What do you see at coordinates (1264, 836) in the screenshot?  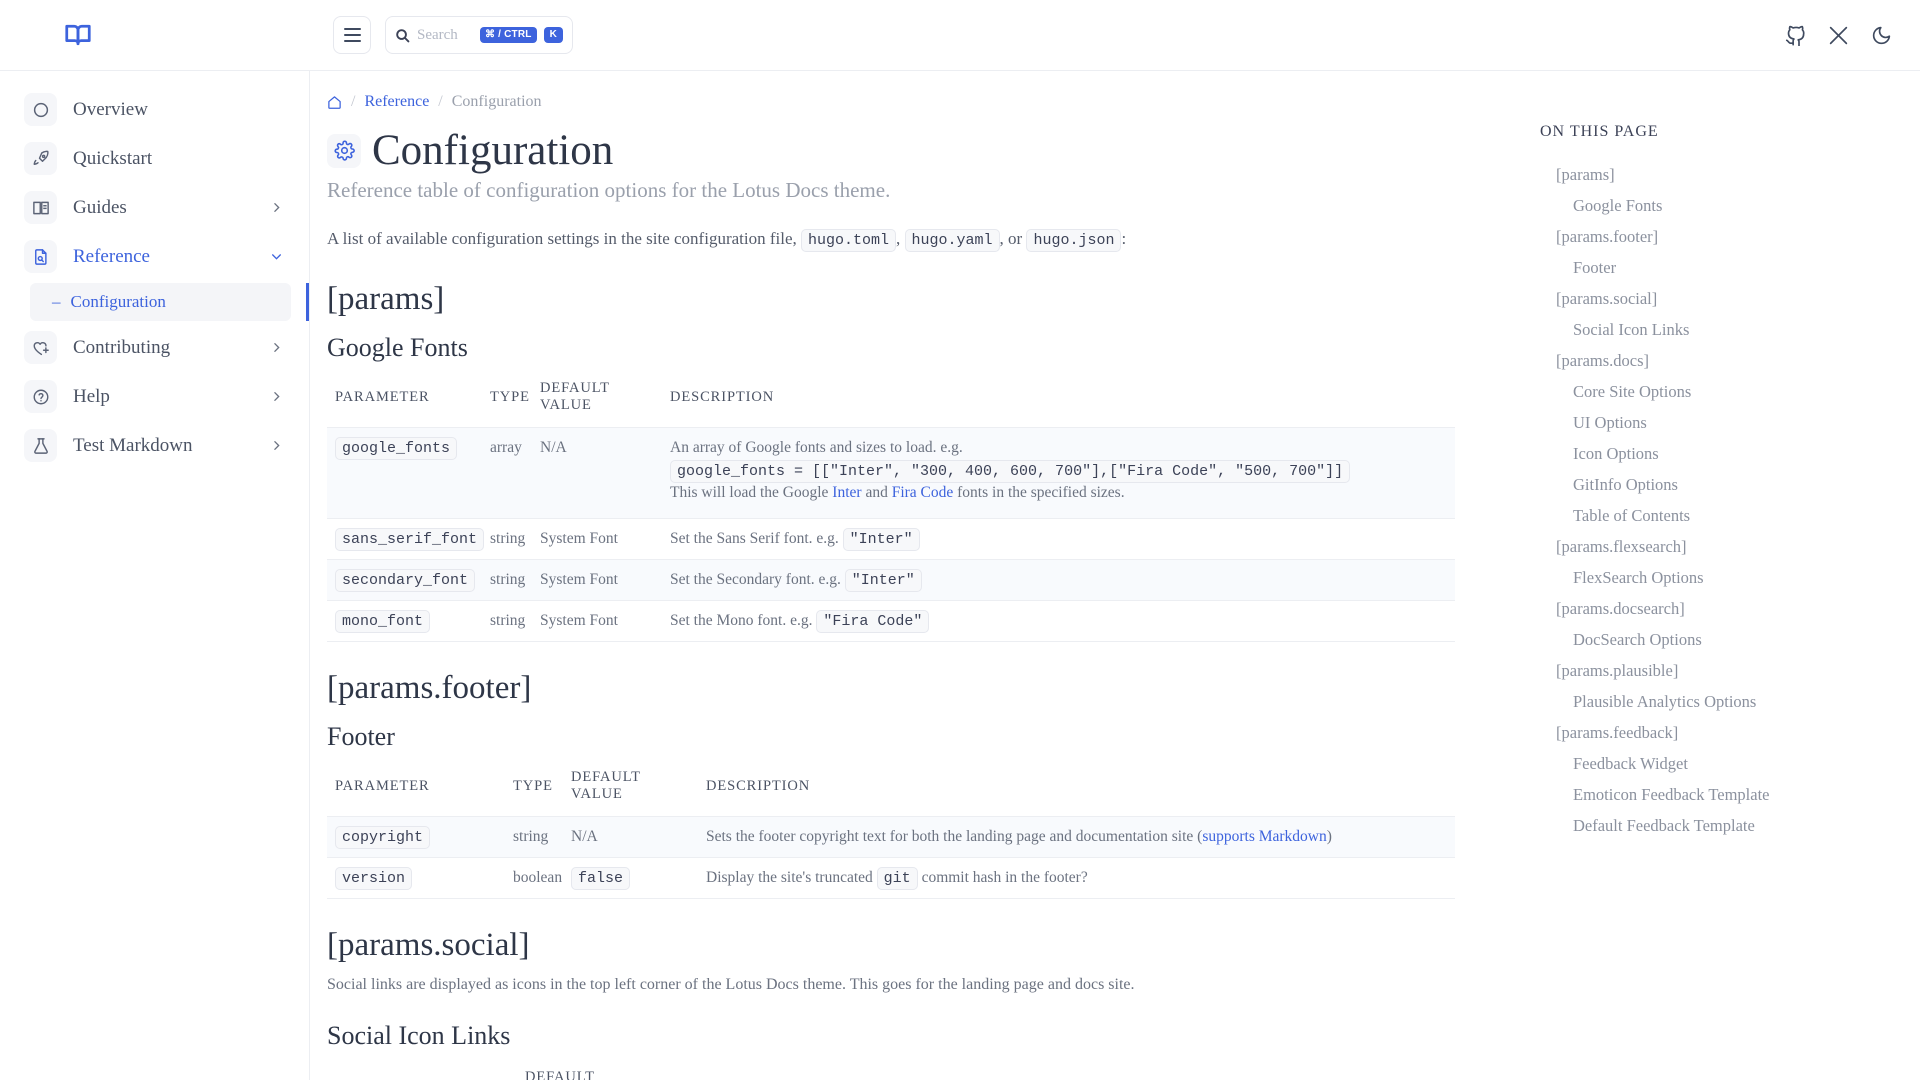 I see `link-supports-markdown: supports Markdown` at bounding box center [1264, 836].